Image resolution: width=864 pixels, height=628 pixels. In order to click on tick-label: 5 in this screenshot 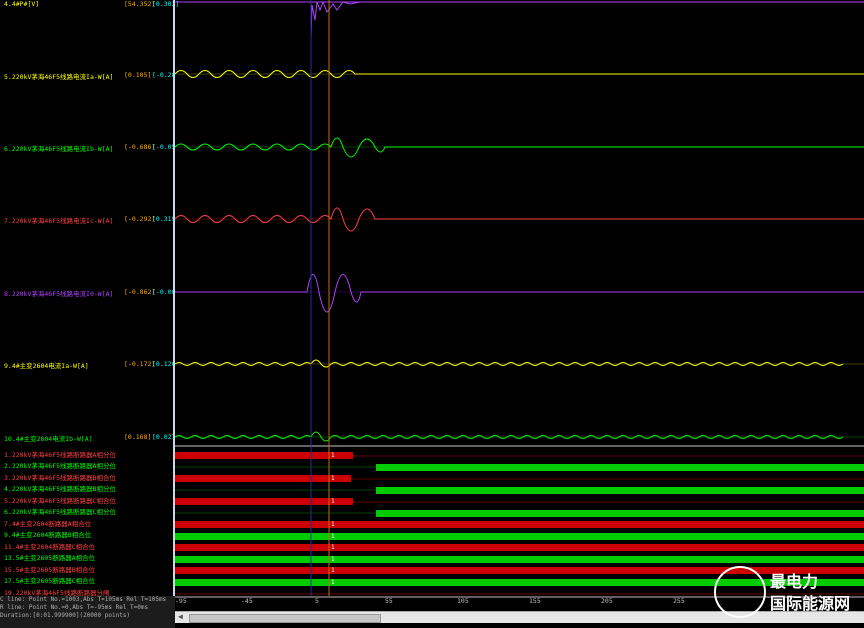, I will do `click(317, 601)`.